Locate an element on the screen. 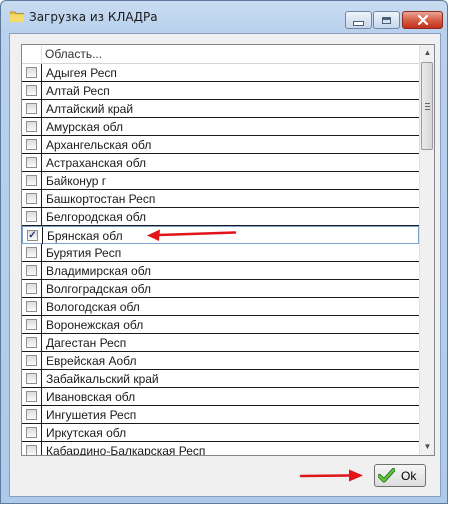 This screenshot has height=506, width=450. table-row: Дагестан Респ is located at coordinates (220, 343).